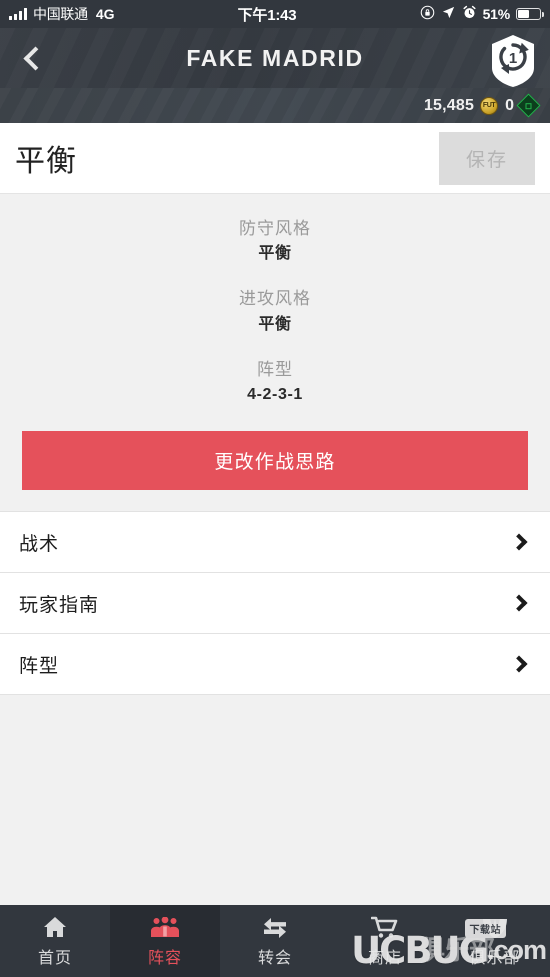  I want to click on club-shield-icon, so click(495, 926).